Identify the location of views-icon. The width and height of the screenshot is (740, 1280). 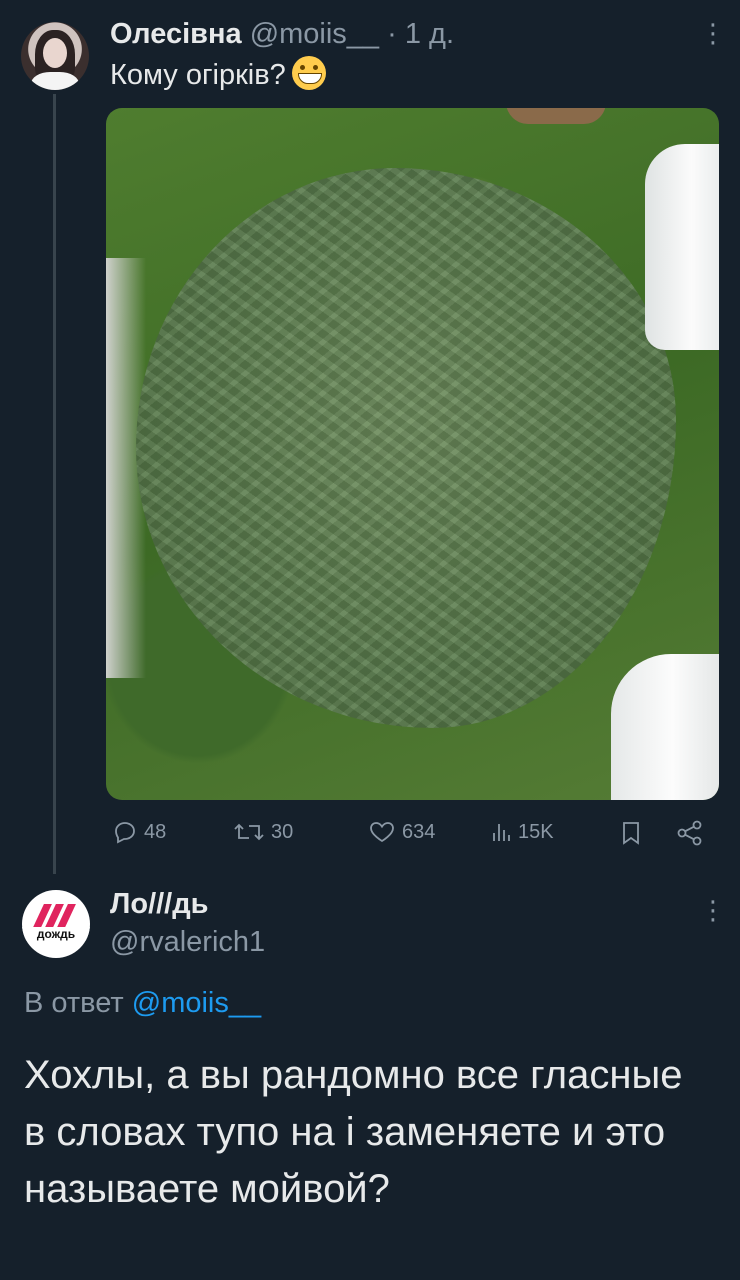
(501, 832).